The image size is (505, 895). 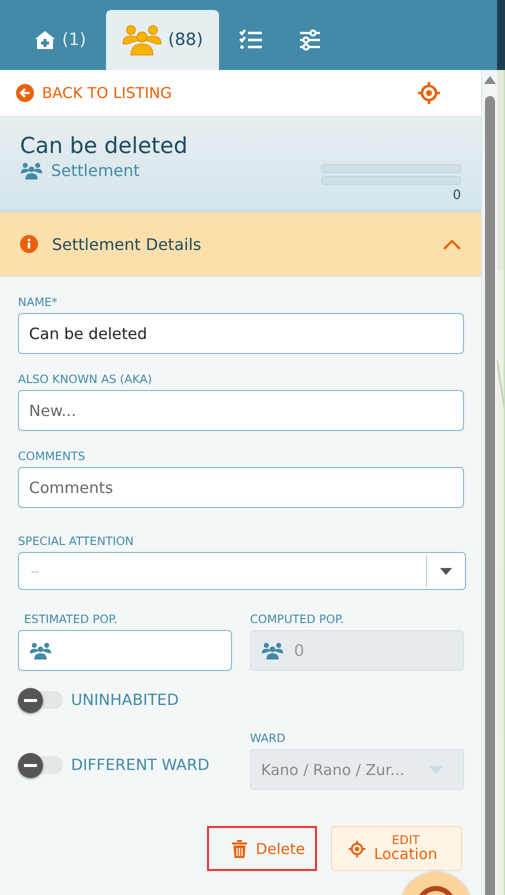 What do you see at coordinates (29, 244) in the screenshot?
I see `info-icon` at bounding box center [29, 244].